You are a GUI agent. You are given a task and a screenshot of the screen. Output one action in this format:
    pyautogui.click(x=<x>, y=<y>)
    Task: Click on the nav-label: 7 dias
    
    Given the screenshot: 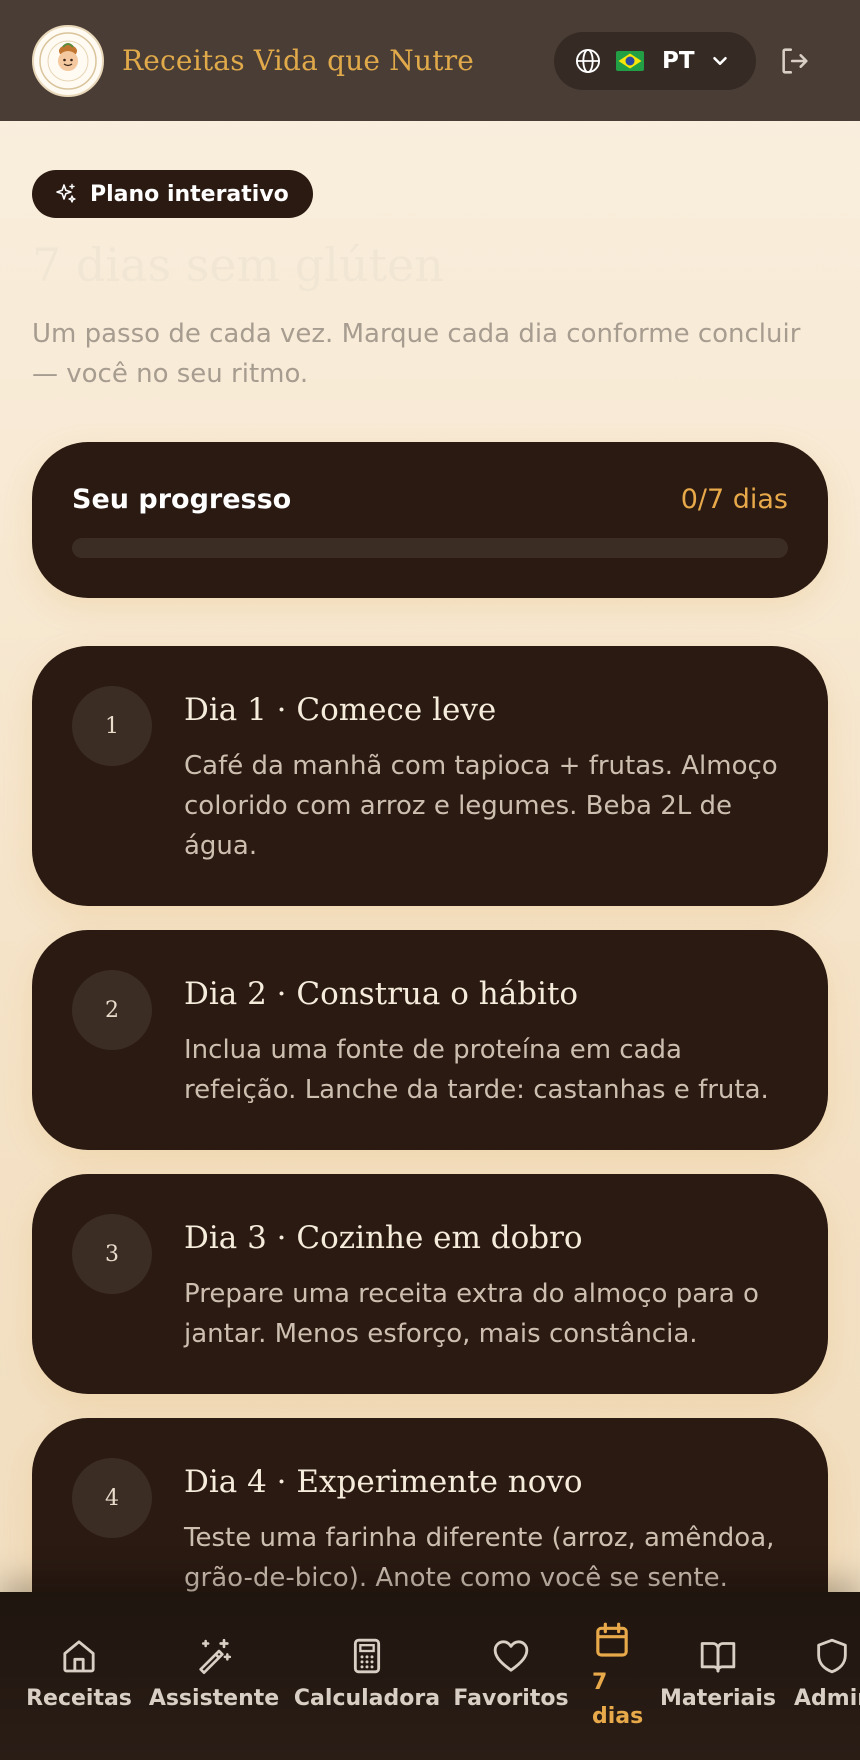 What is the action you would take?
    pyautogui.click(x=618, y=1699)
    